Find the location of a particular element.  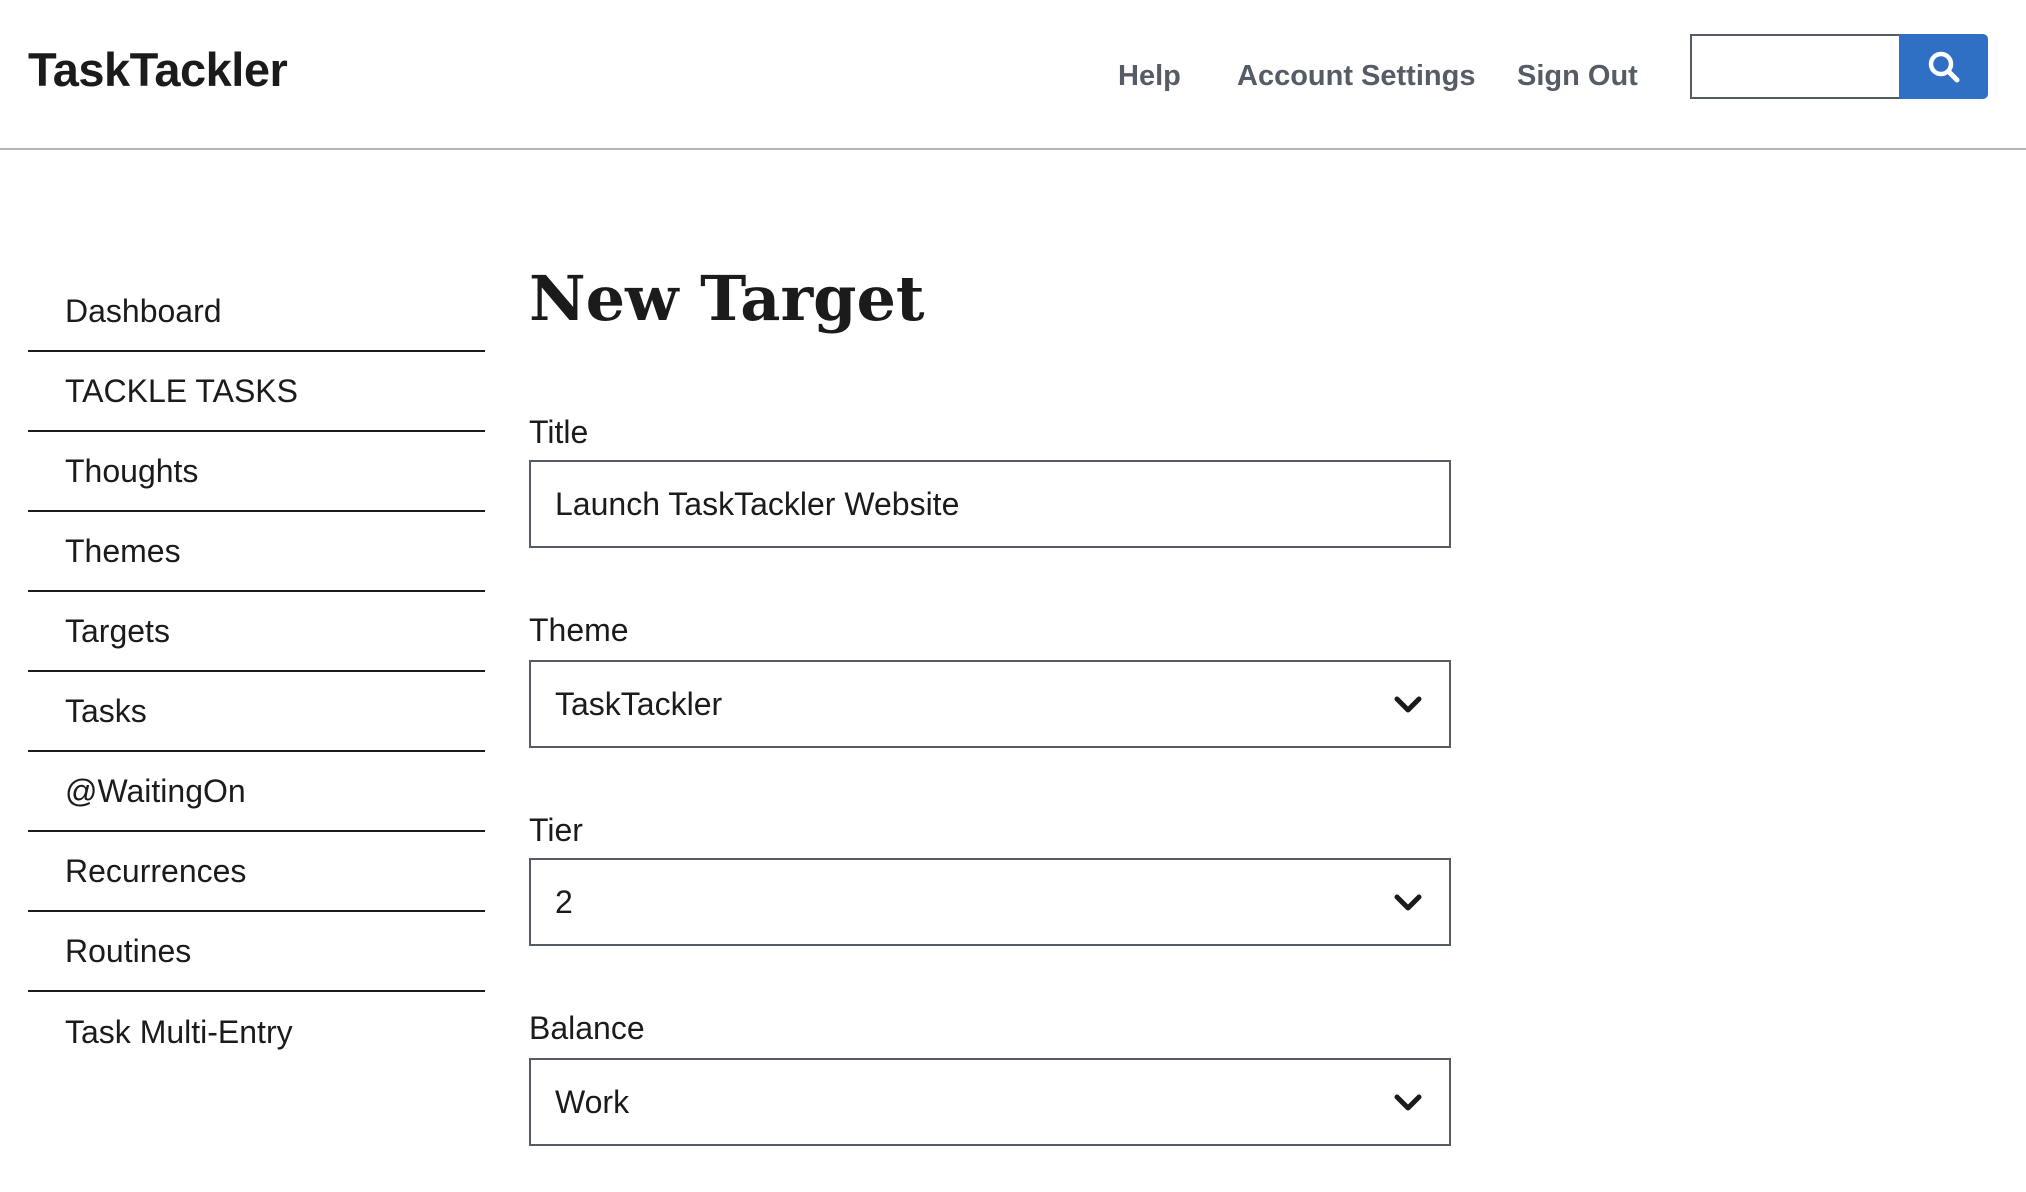

sidebar-item-targets: Targets is located at coordinates (256, 632).